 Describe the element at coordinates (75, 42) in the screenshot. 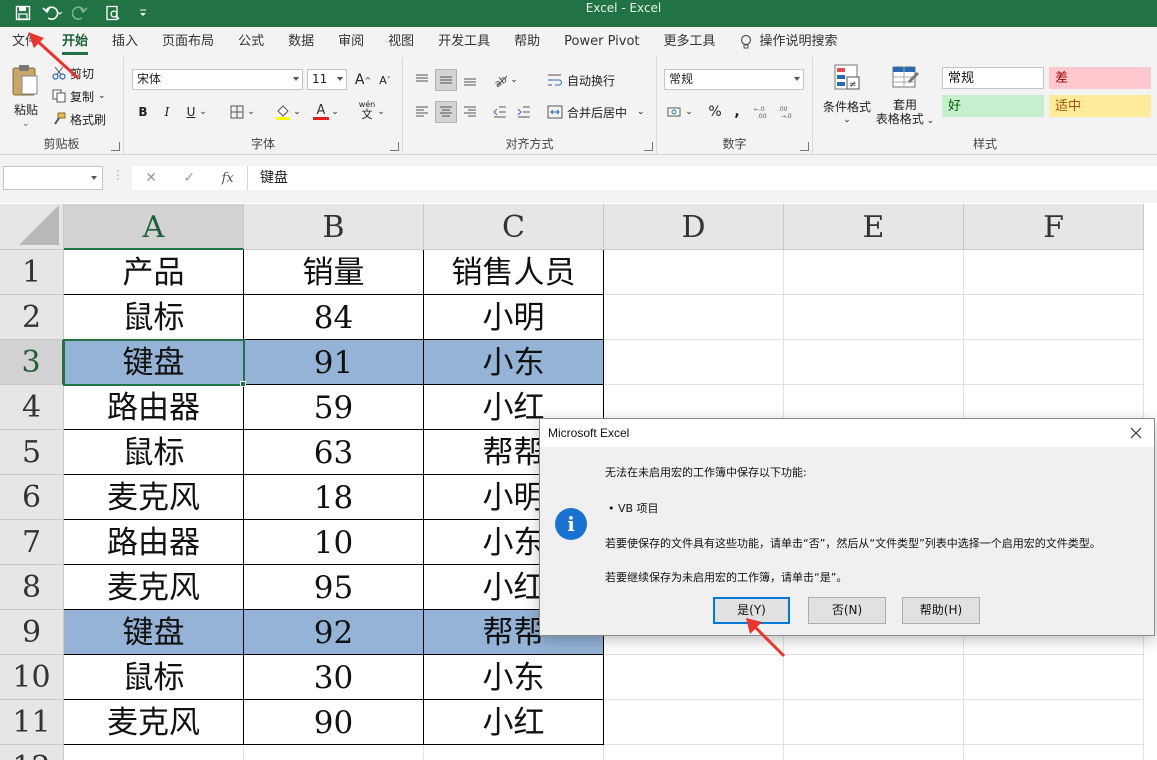

I see `tab-home: 开始` at that location.